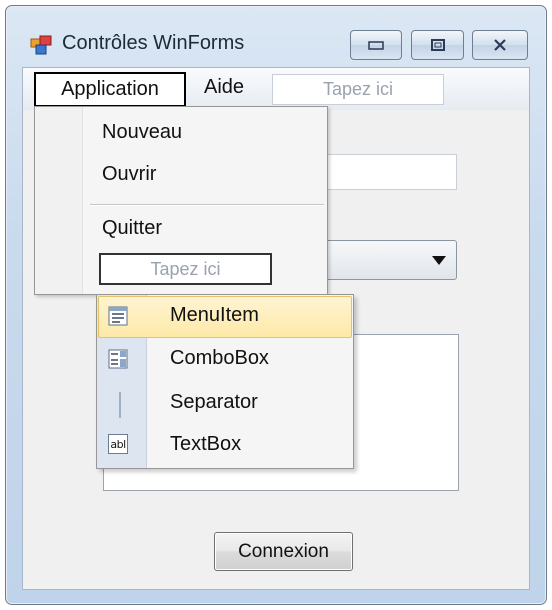 The width and height of the screenshot is (552, 610). What do you see at coordinates (120, 405) in the screenshot?
I see `separator-icon` at bounding box center [120, 405].